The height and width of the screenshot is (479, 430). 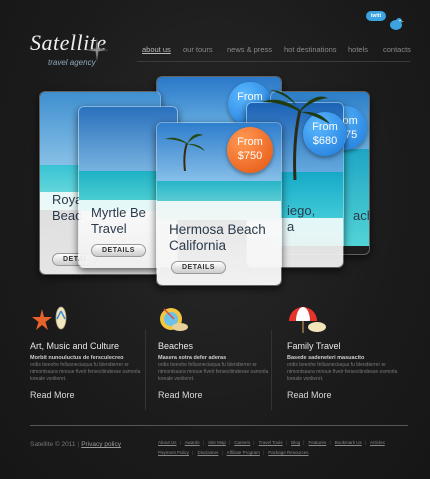 What do you see at coordinates (198, 245) in the screenshot?
I see `card-title-line2: California` at bounding box center [198, 245].